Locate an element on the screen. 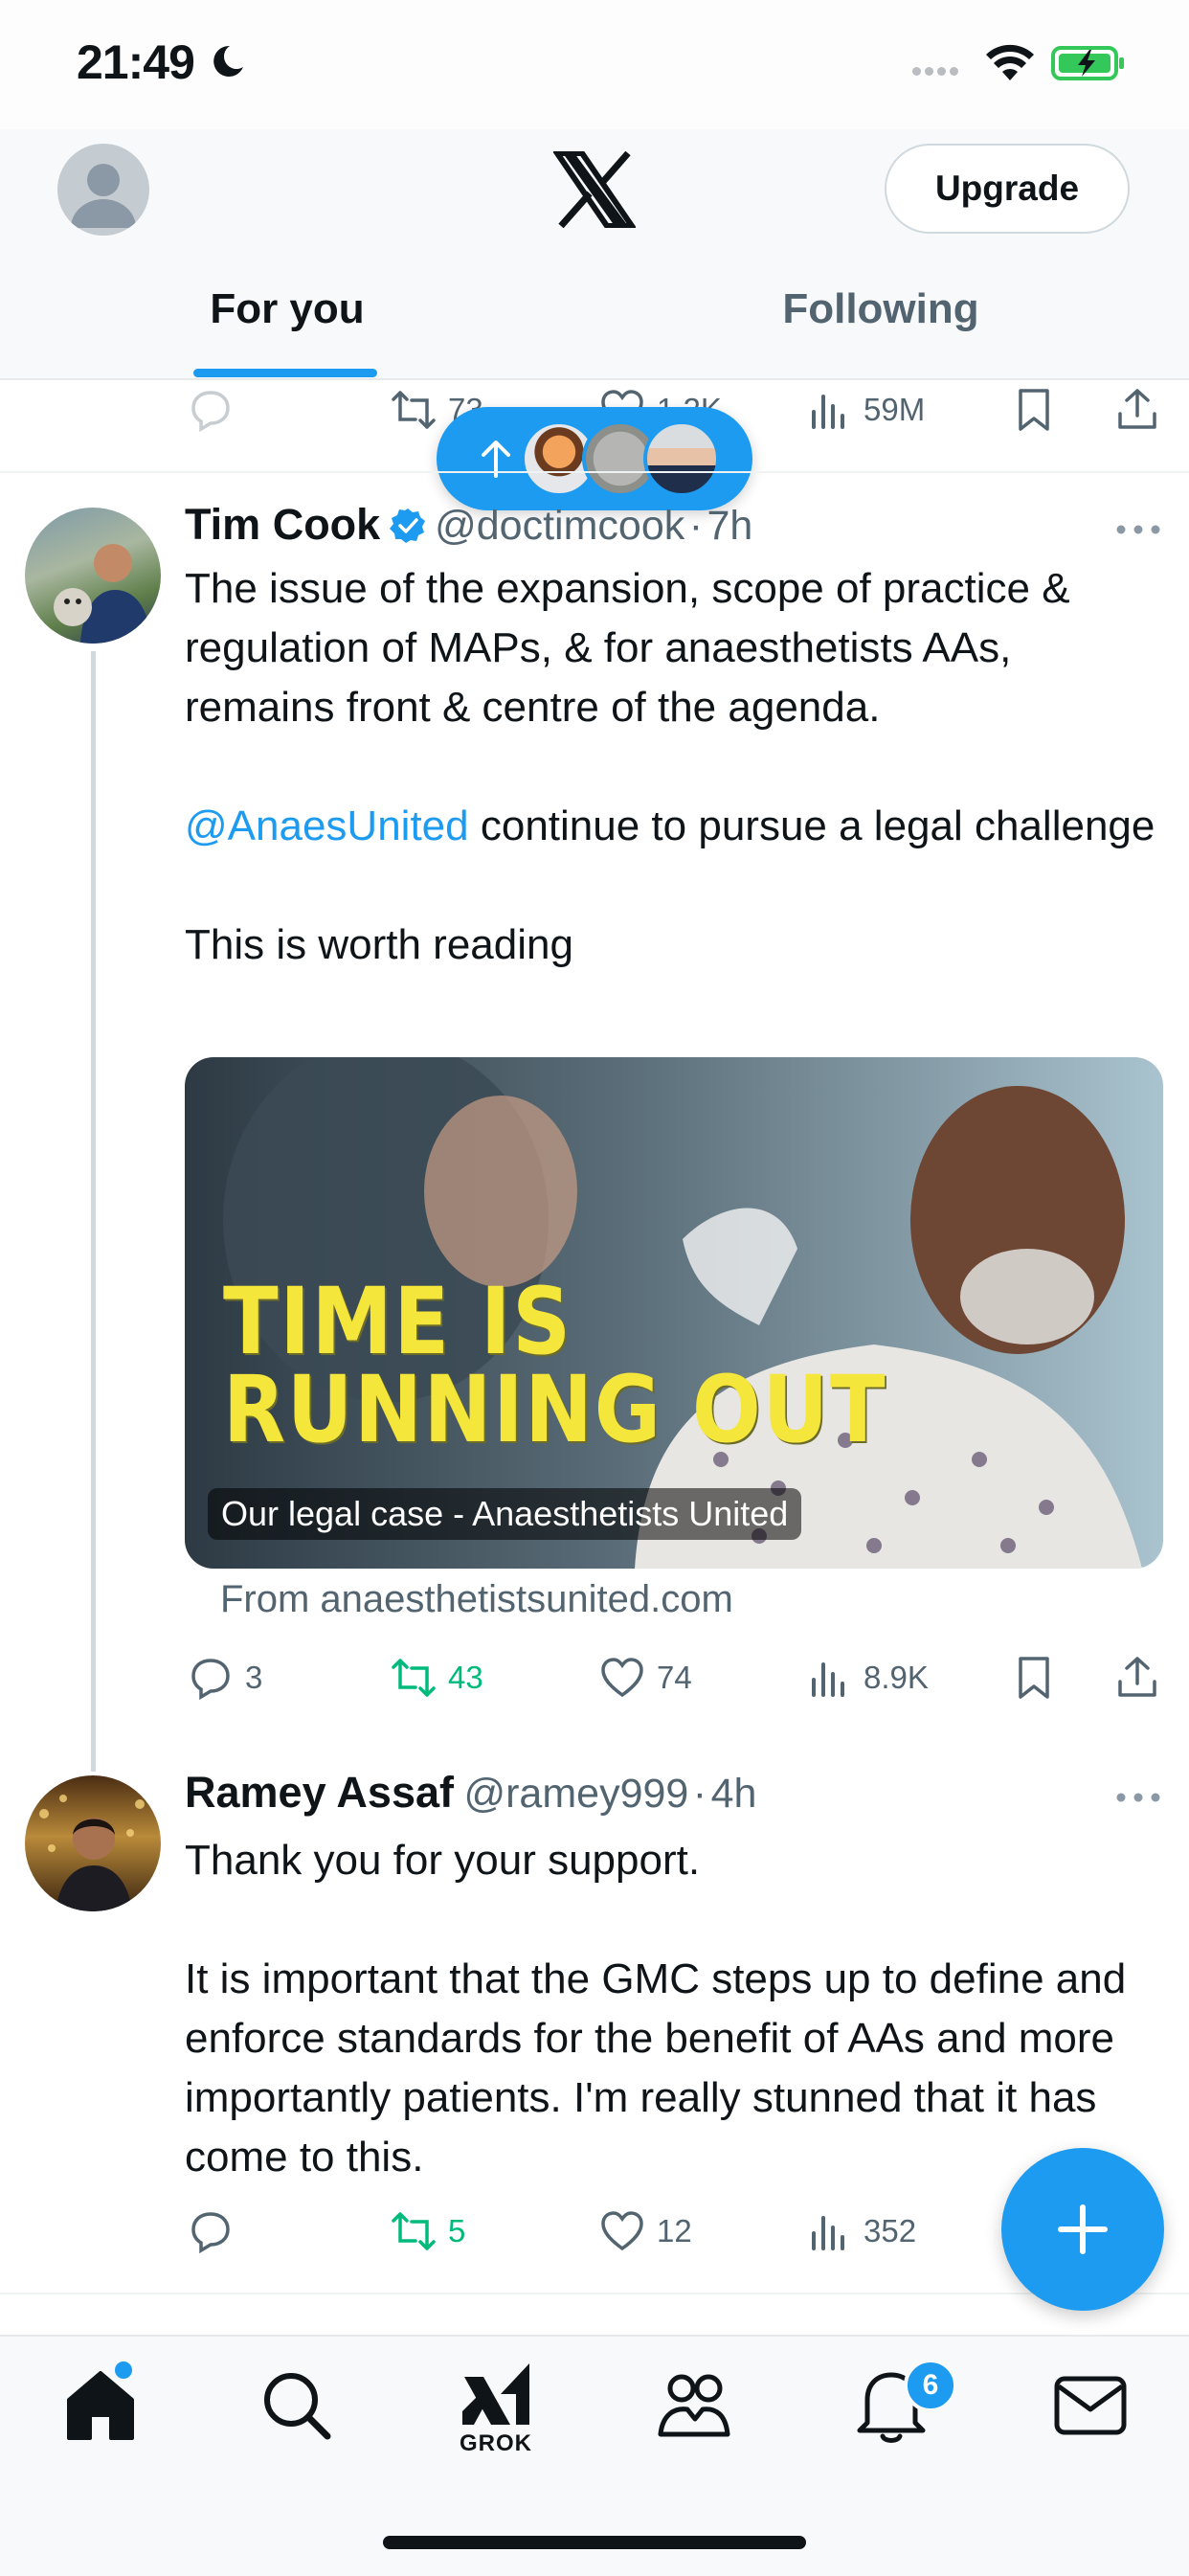 Image resolution: width=1189 pixels, height=2576 pixels. card-source: From anaesthetistsunited.com is located at coordinates (476, 1599).